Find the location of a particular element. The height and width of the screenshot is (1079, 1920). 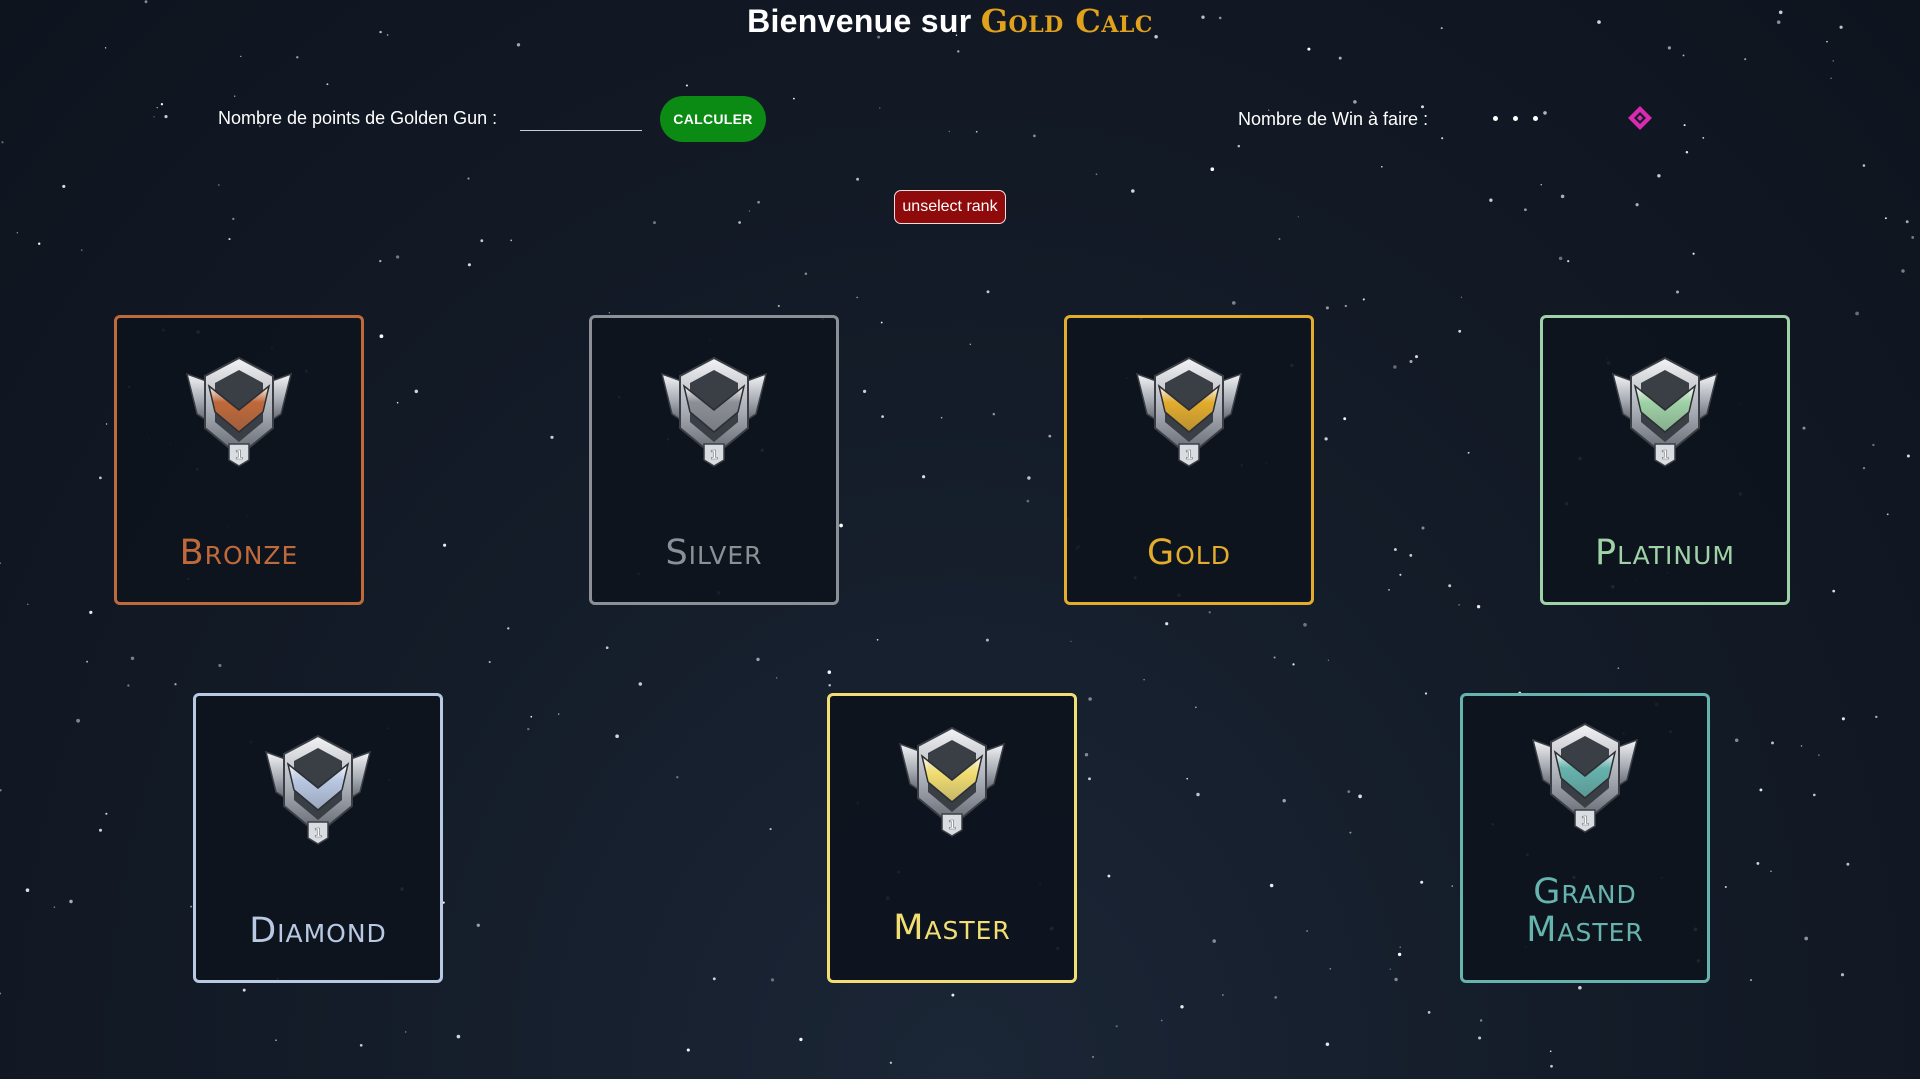

silver-rank-icon: 1 is located at coordinates (714, 411).